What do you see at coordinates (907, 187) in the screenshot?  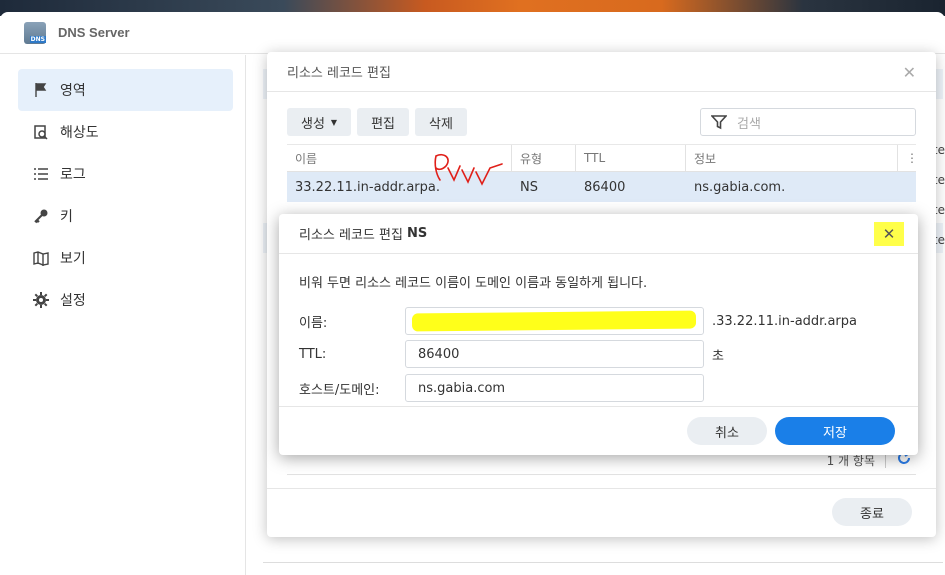 I see `cell-spacer` at bounding box center [907, 187].